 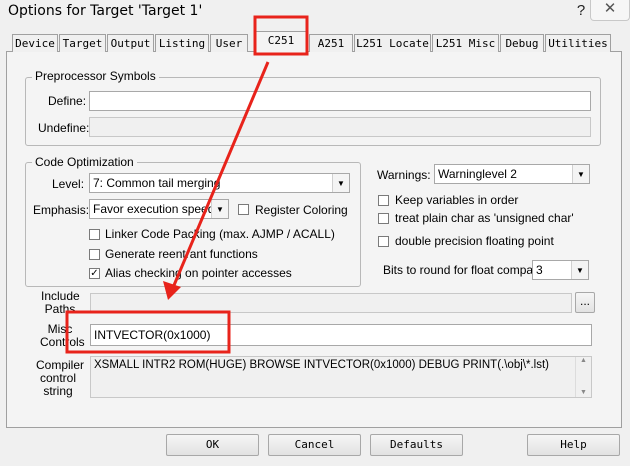 I want to click on reentrant-label: Generate reentrant functions, so click(x=181, y=254).